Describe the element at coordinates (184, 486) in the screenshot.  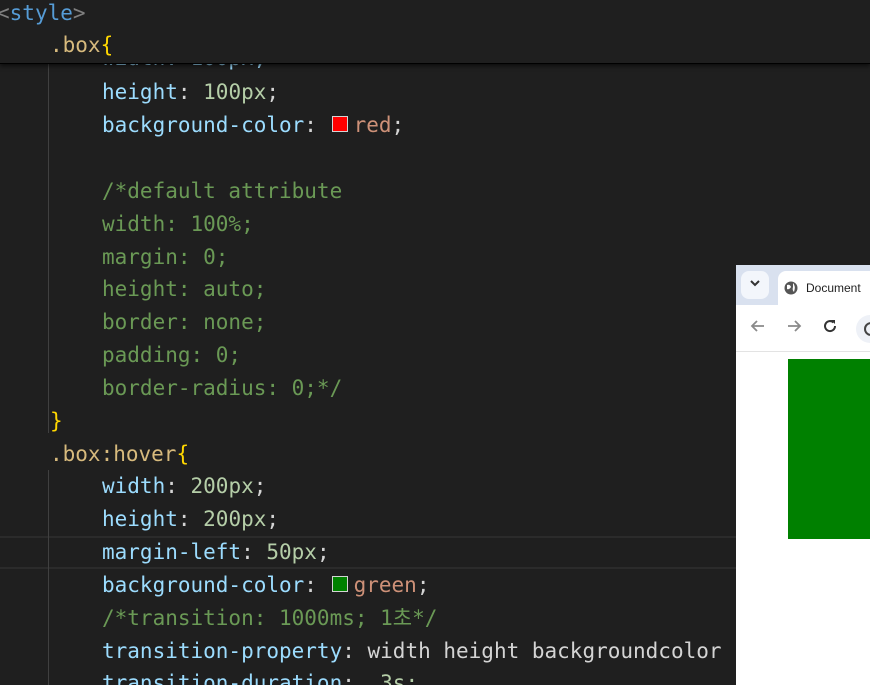
I see `code-line-hover-width: width: 200px;` at that location.